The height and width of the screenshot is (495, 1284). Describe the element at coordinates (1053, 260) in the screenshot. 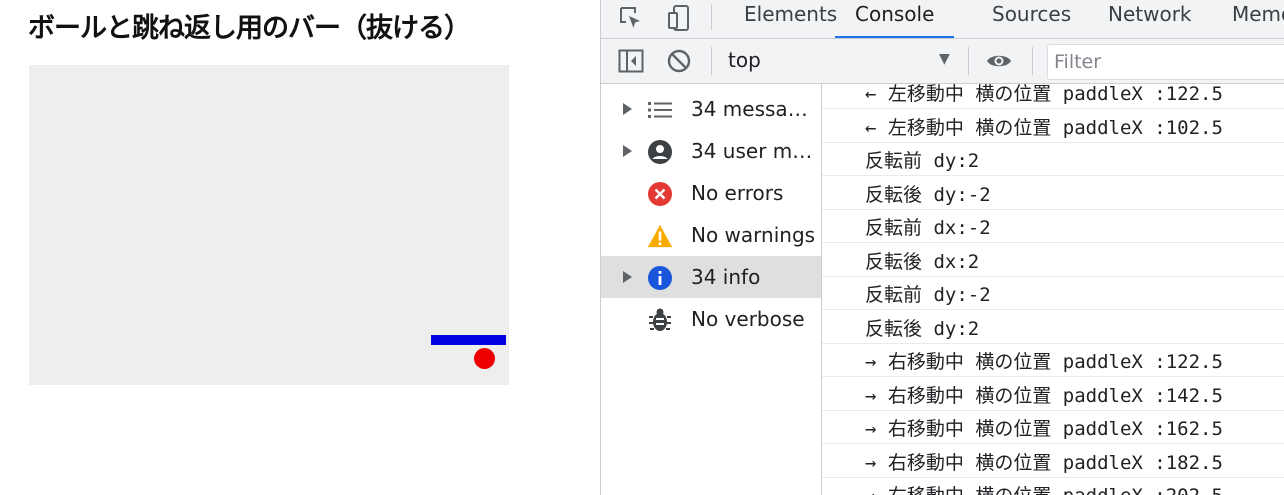

I see `log-message: 反転後 dx:2` at that location.